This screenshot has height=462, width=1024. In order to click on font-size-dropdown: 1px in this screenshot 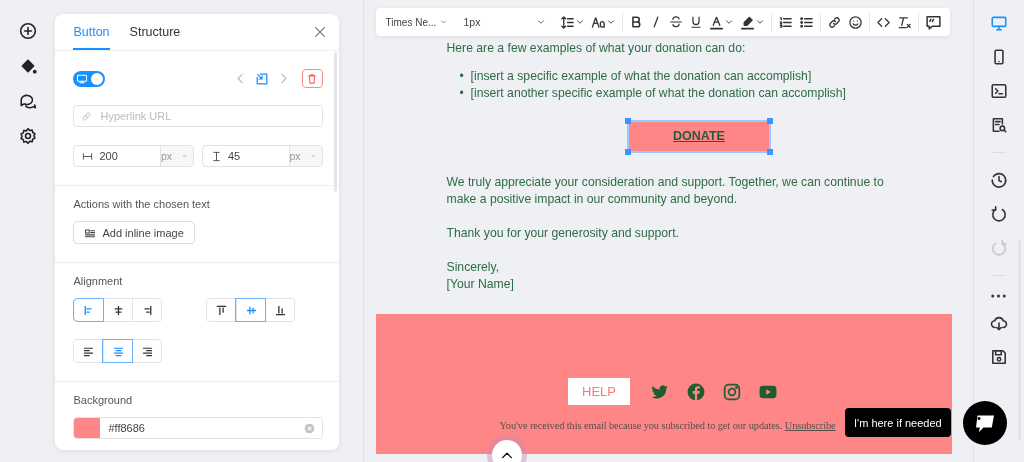, I will do `click(507, 22)`.